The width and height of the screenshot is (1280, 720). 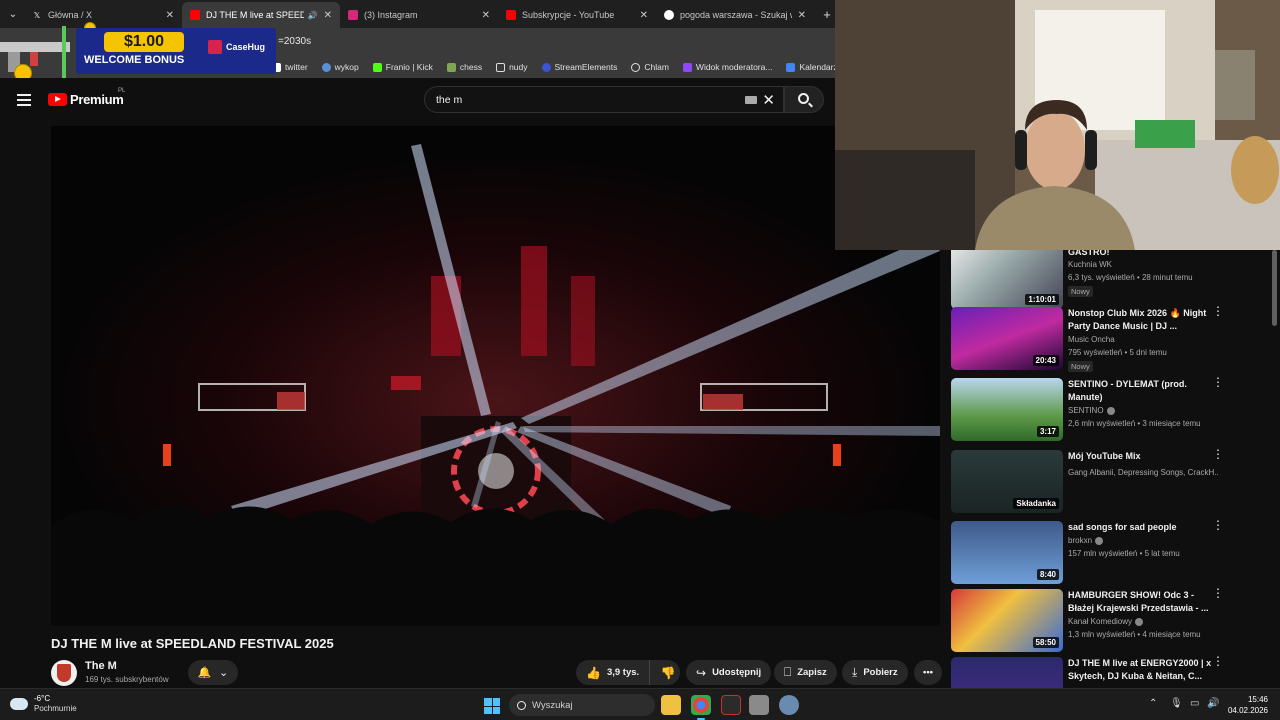 What do you see at coordinates (1086, 540) in the screenshot?
I see `recommendation-channel: brokxn` at bounding box center [1086, 540].